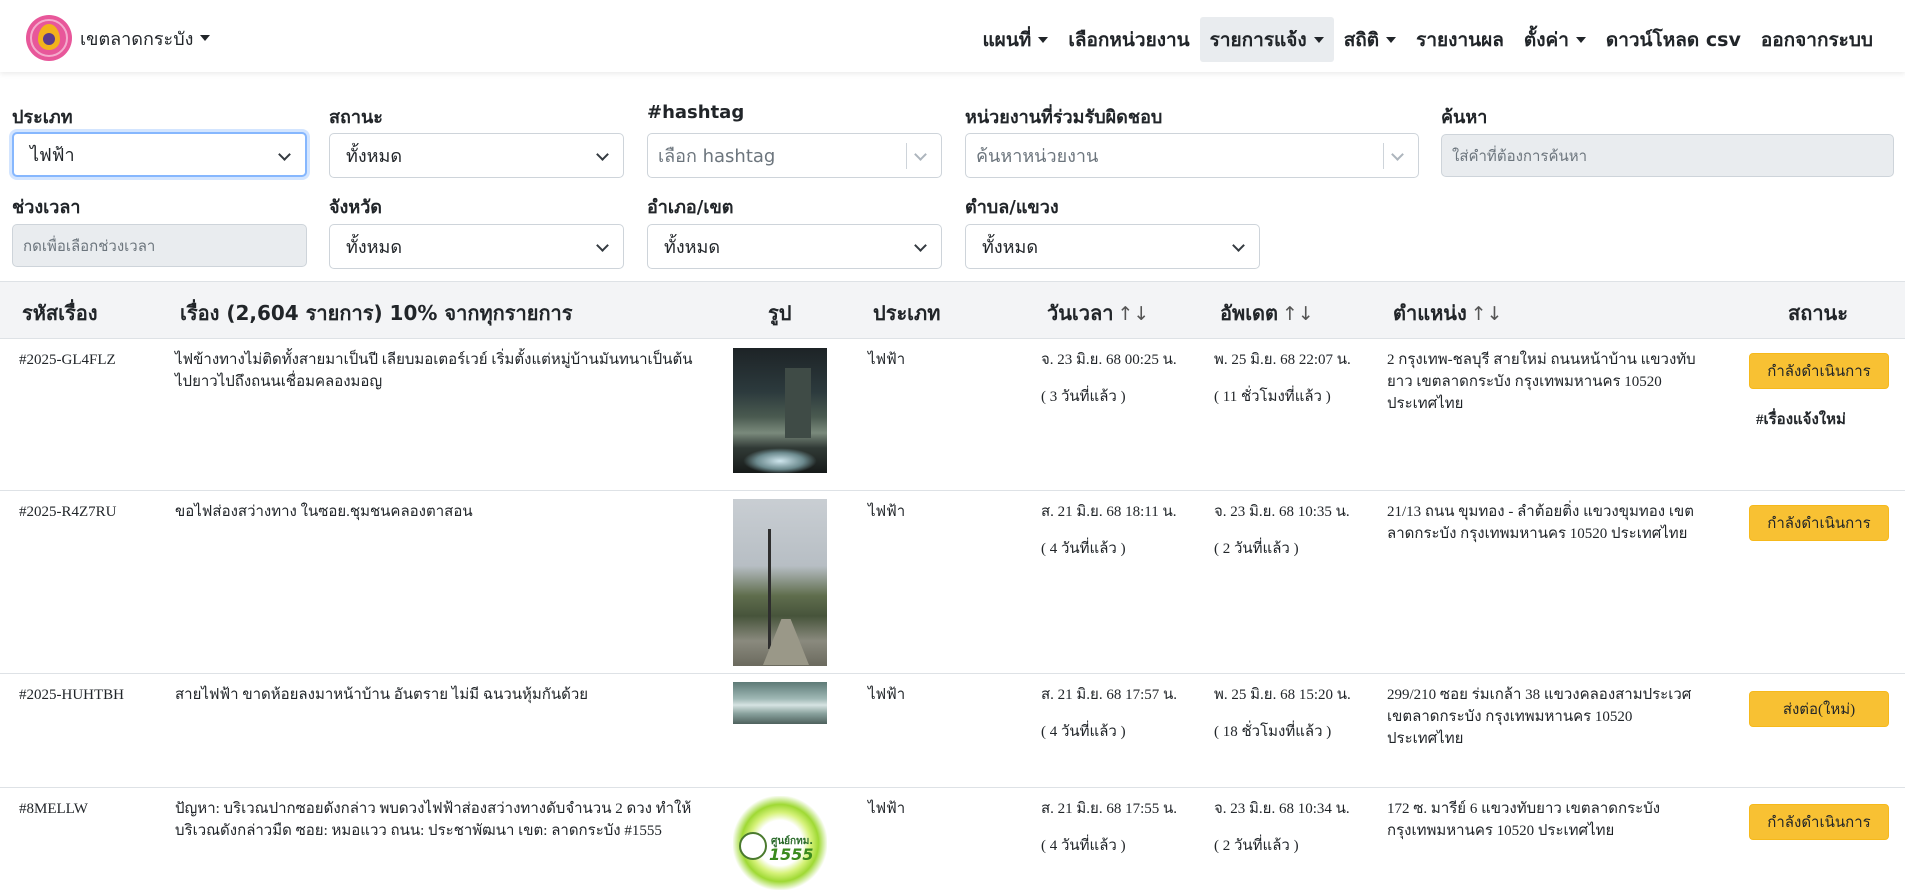  Describe the element at coordinates (1673, 39) in the screenshot. I see `nav-download-csv: ดาวน์โหลด csv` at that location.